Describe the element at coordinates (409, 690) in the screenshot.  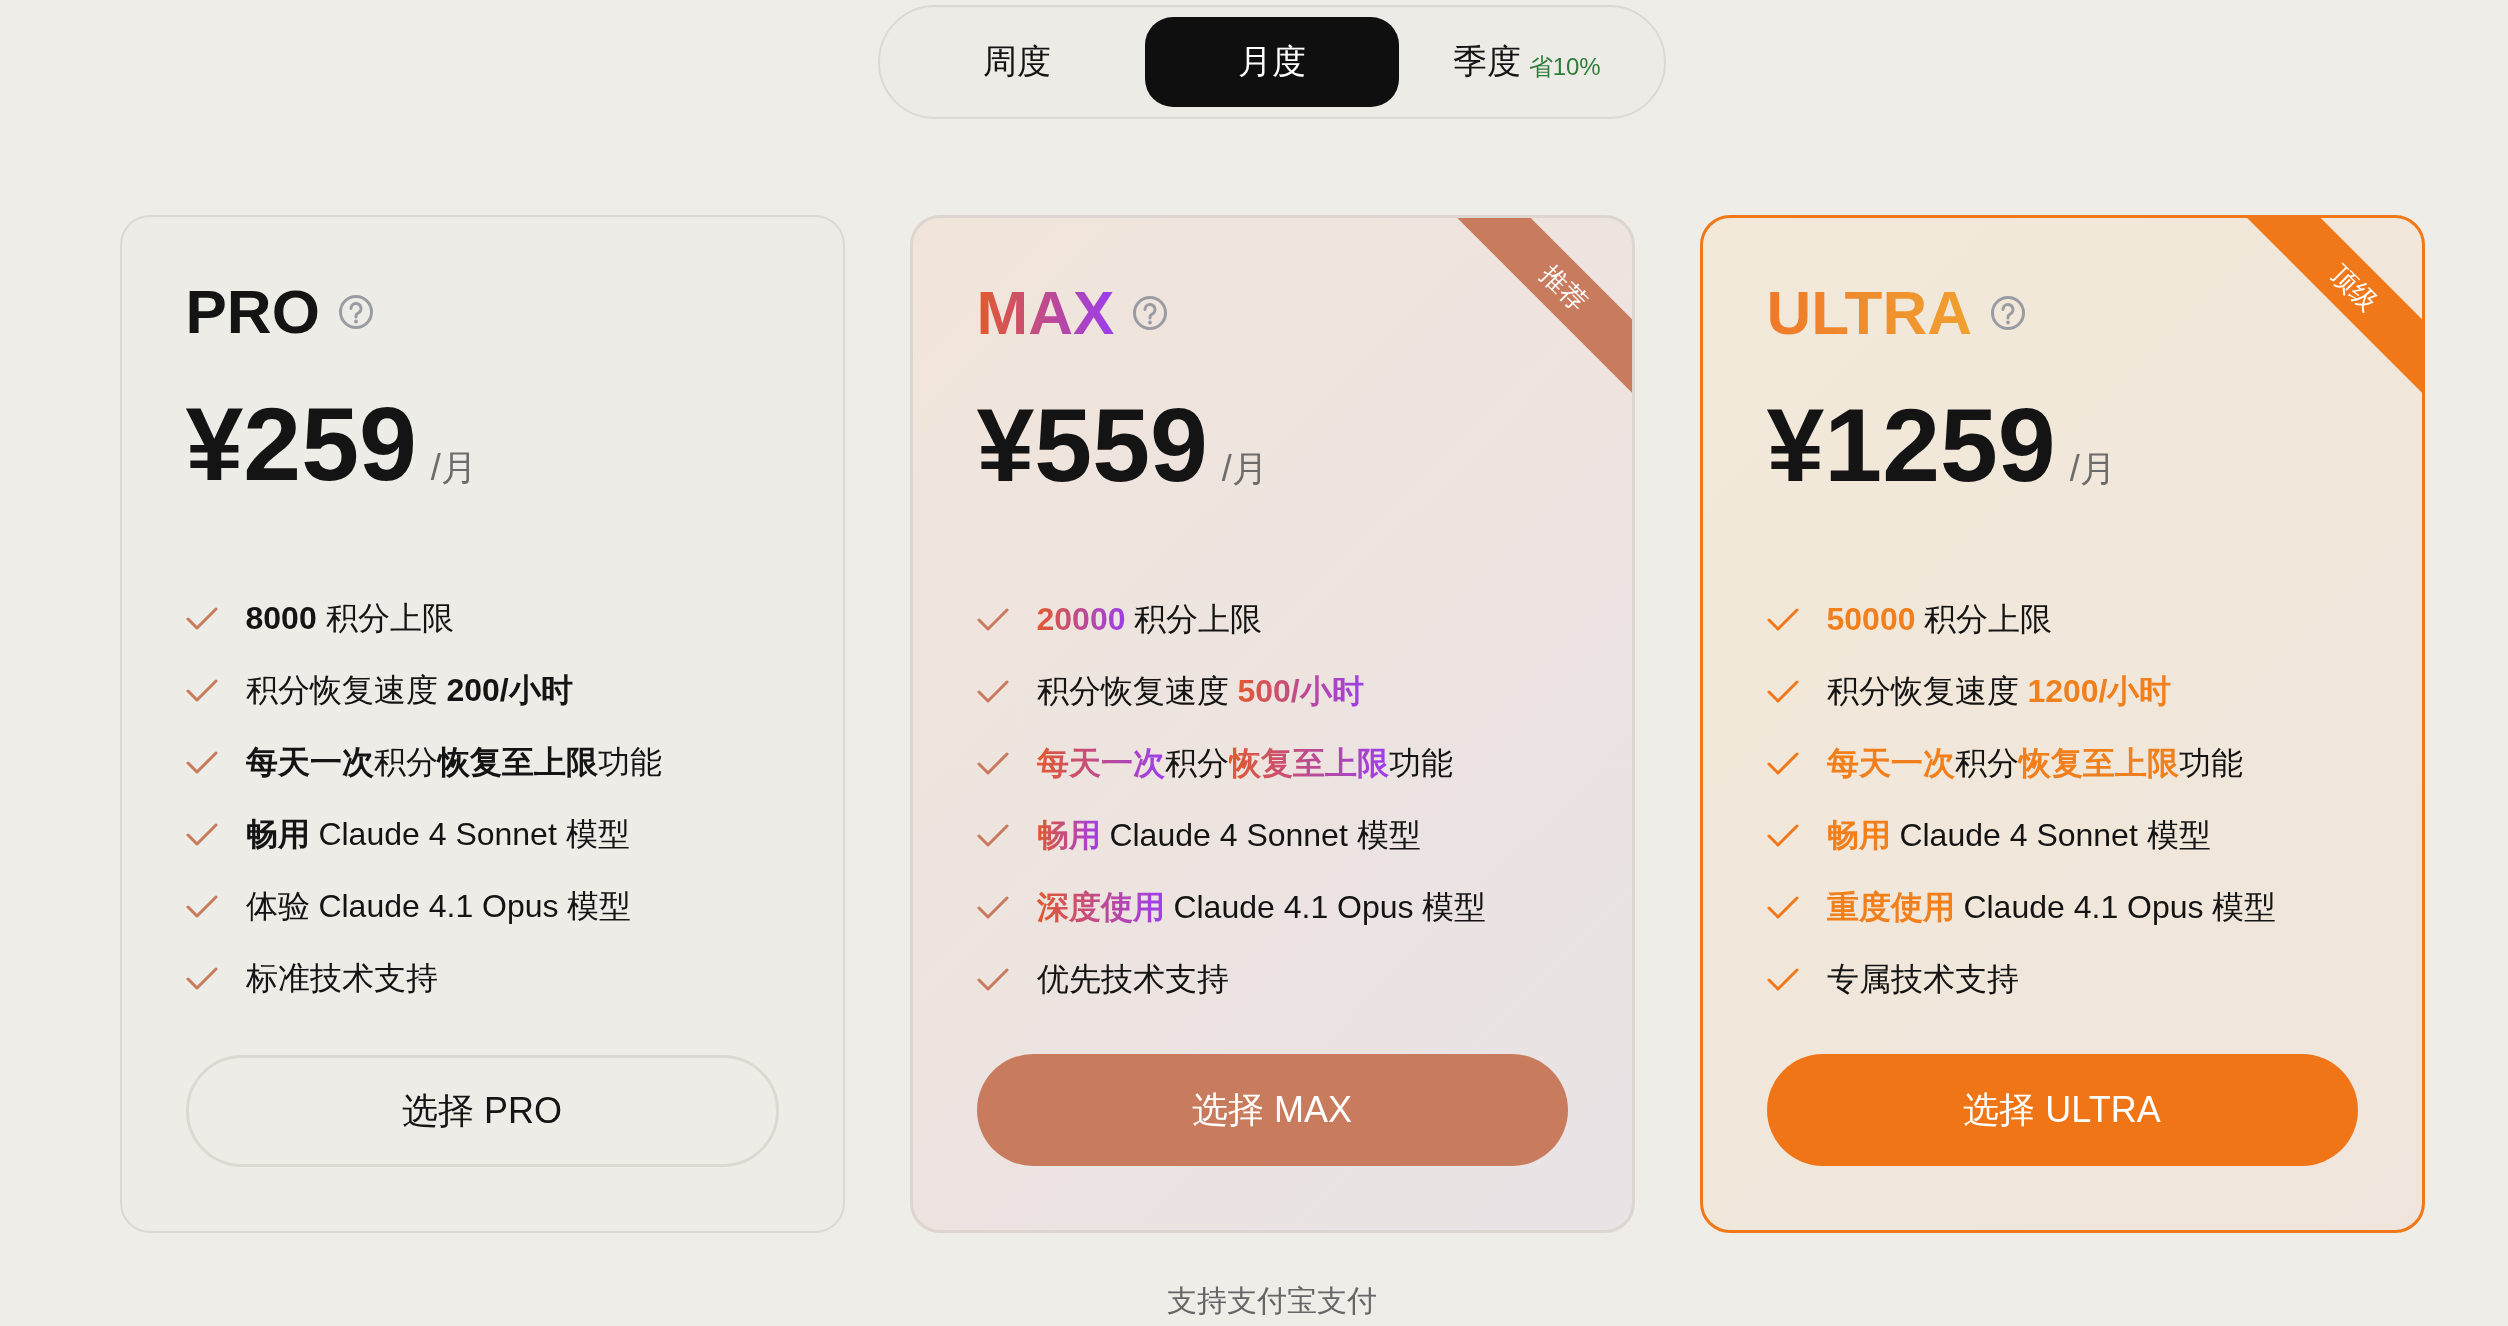
I see `feature-text: 积分恢复速度 200/小时` at that location.